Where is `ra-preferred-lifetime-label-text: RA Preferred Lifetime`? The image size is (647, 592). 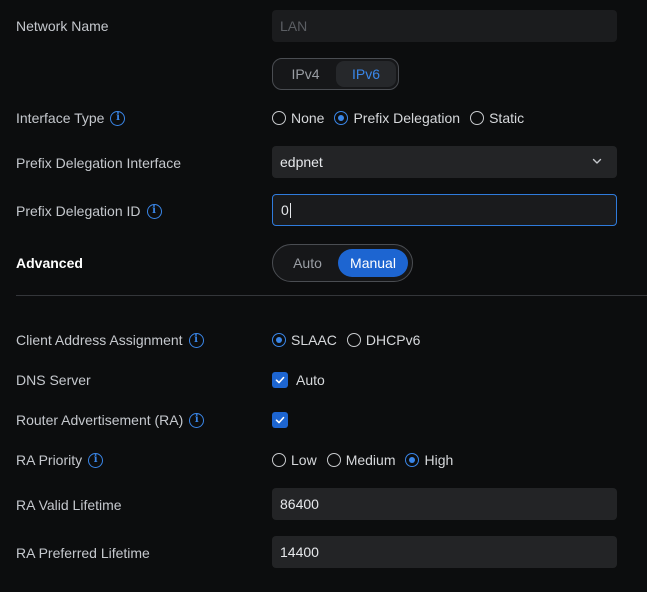
ra-preferred-lifetime-label-text: RA Preferred Lifetime is located at coordinates (83, 553).